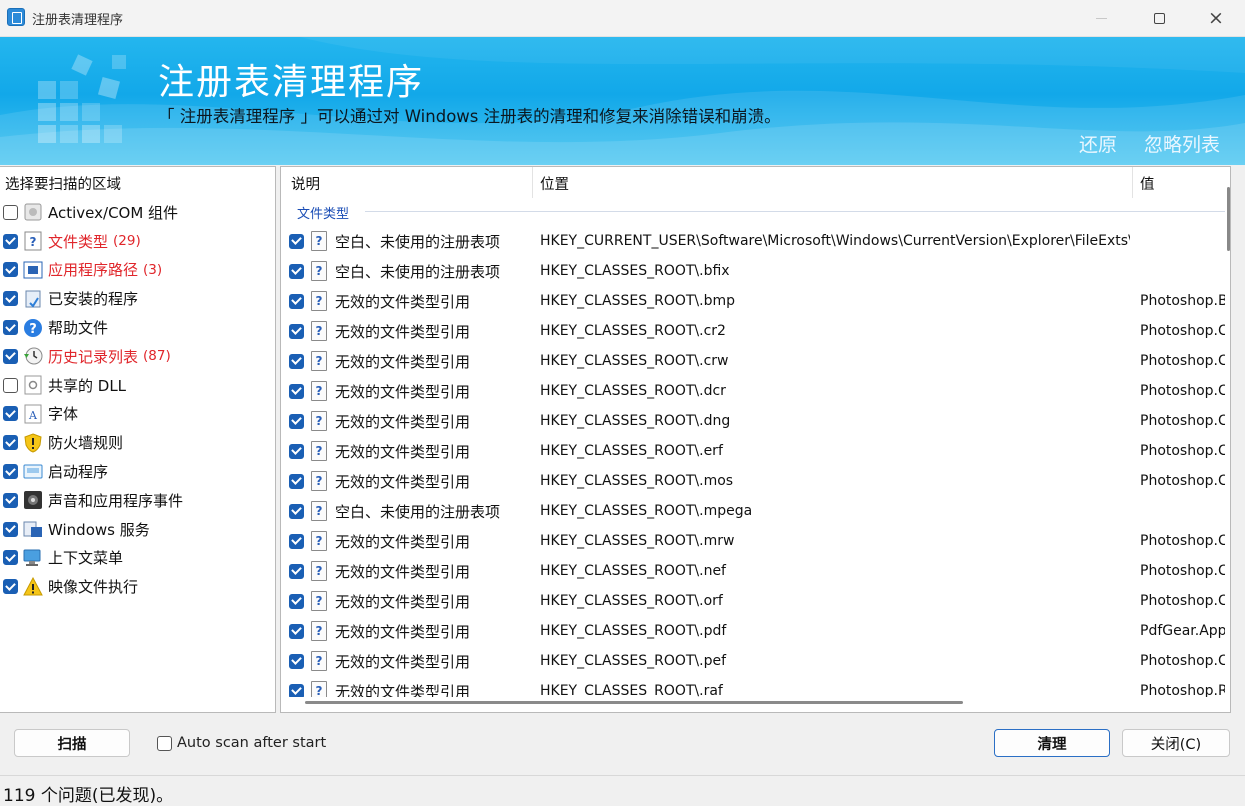 The width and height of the screenshot is (1245, 806). I want to click on scan-area-issue-count: (87), so click(157, 356).